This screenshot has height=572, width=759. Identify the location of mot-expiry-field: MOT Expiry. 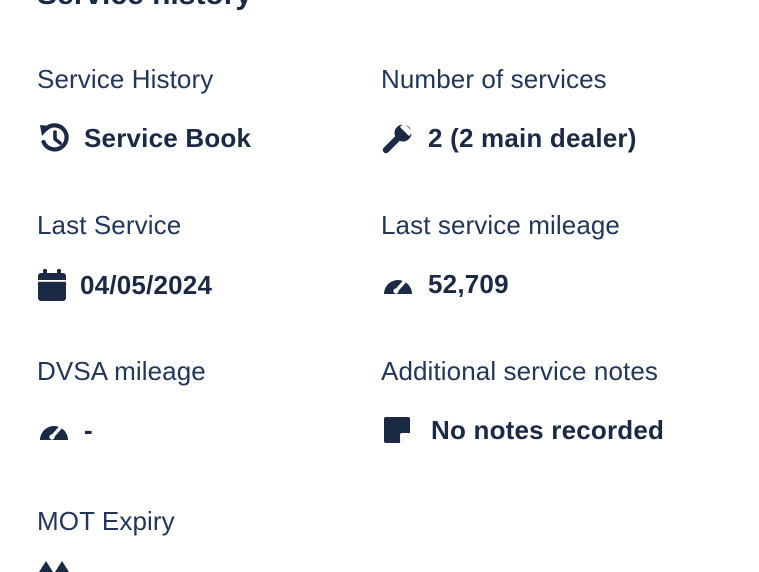
(202, 539).